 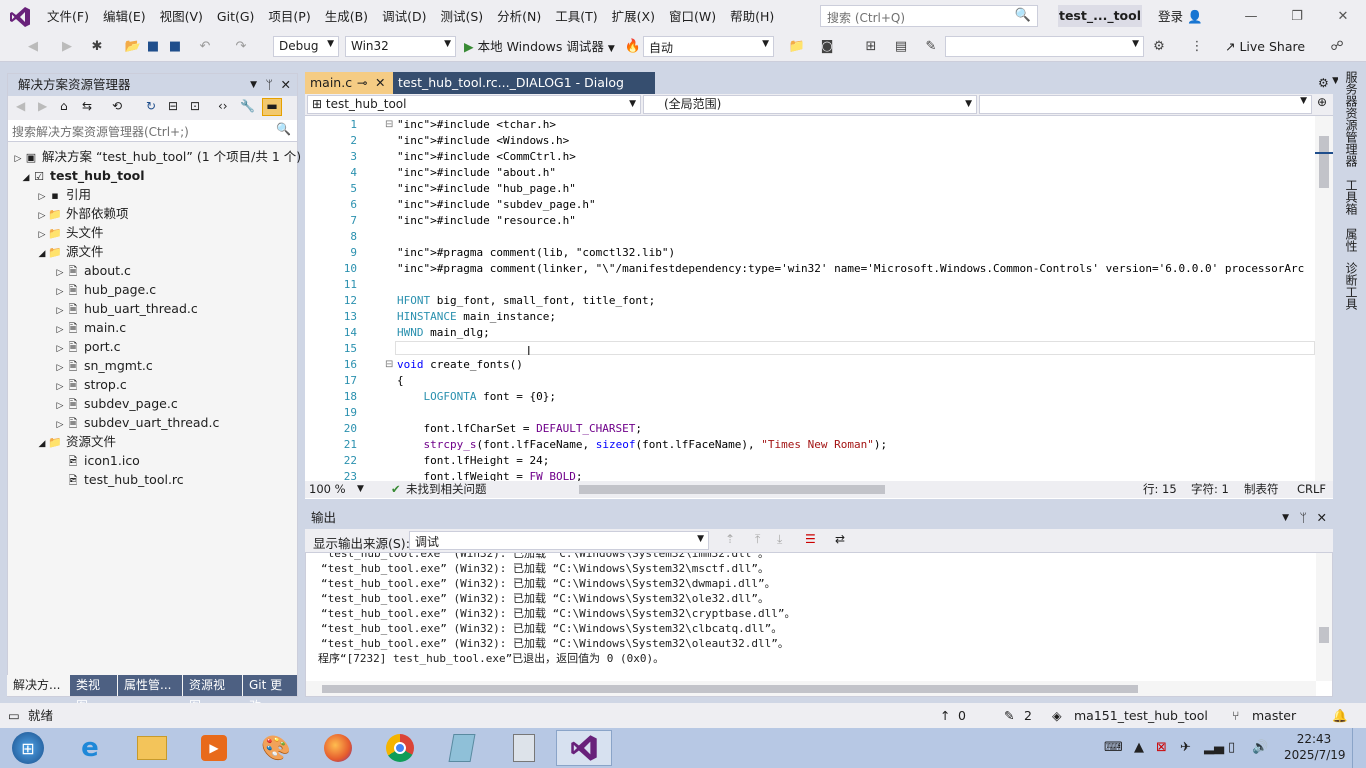 What do you see at coordinates (526, 300) in the screenshot?
I see `code-line: HFONT big_font, small_font, title_font;` at bounding box center [526, 300].